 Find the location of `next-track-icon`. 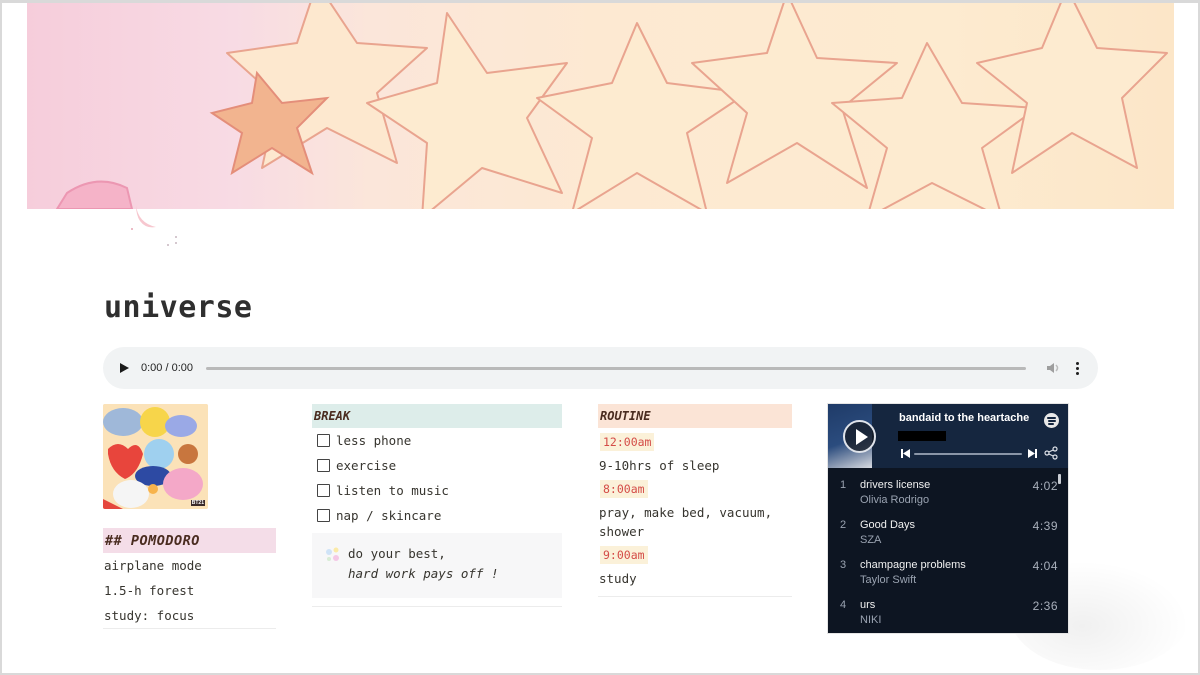

next-track-icon is located at coordinates (1032, 453).